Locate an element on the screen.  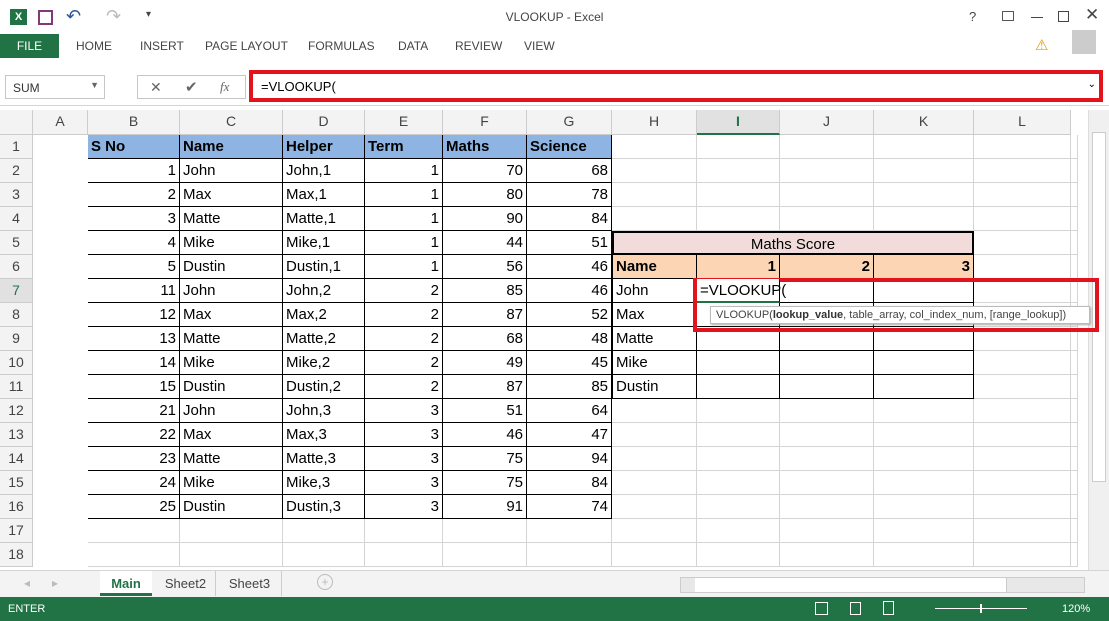
cell: 68 is located at coordinates (569, 171).